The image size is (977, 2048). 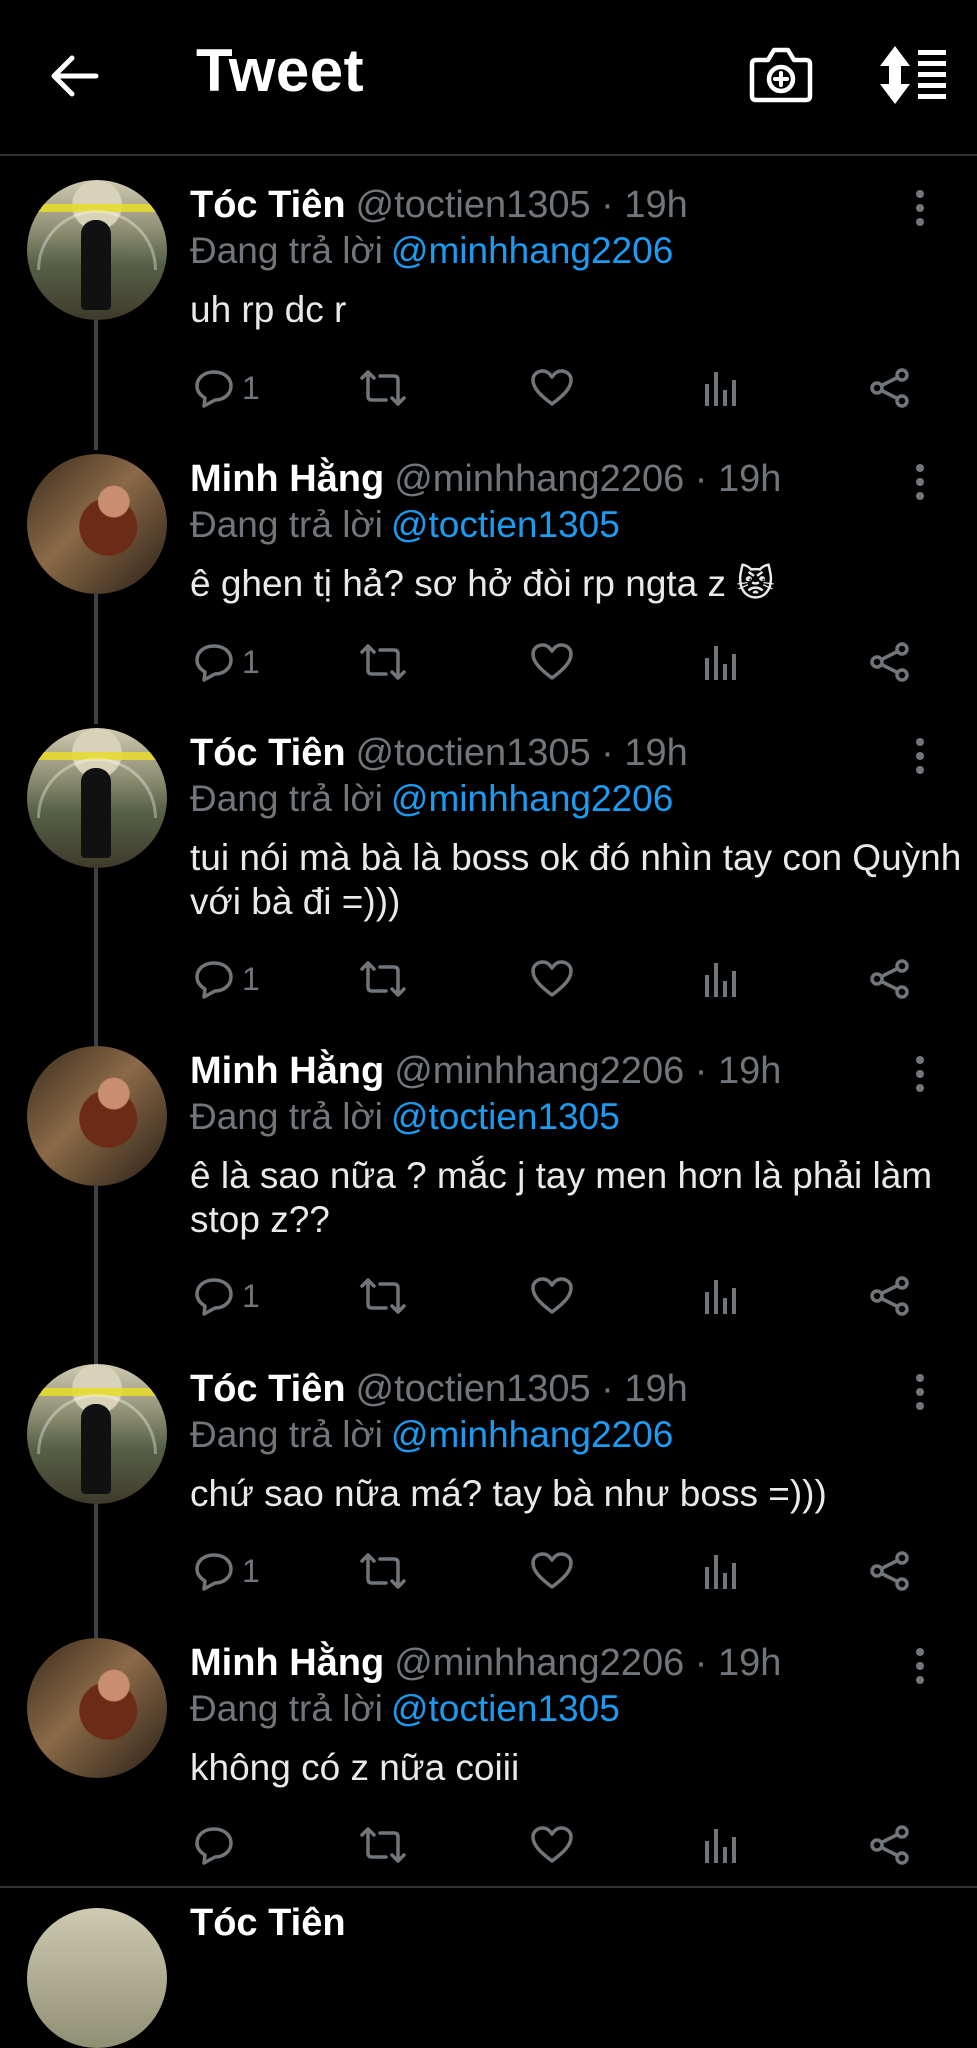 What do you see at coordinates (781, 74) in the screenshot?
I see `camera-button` at bounding box center [781, 74].